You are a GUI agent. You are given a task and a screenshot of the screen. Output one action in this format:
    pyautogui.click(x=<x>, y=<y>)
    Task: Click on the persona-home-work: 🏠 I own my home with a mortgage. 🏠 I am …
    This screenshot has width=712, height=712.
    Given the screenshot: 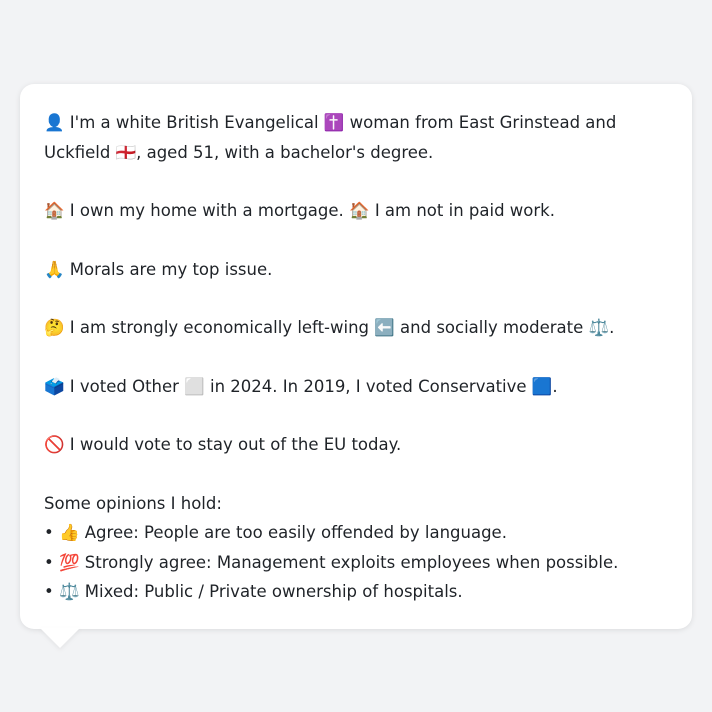 What is the action you would take?
    pyautogui.click(x=299, y=210)
    